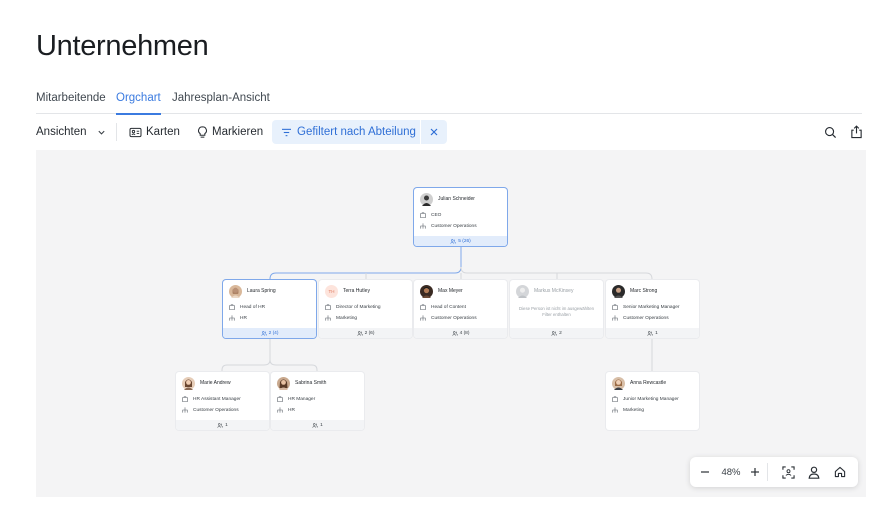 The width and height of the screenshot is (890, 506). I want to click on job-title-row: HR Manager, so click(296, 399).